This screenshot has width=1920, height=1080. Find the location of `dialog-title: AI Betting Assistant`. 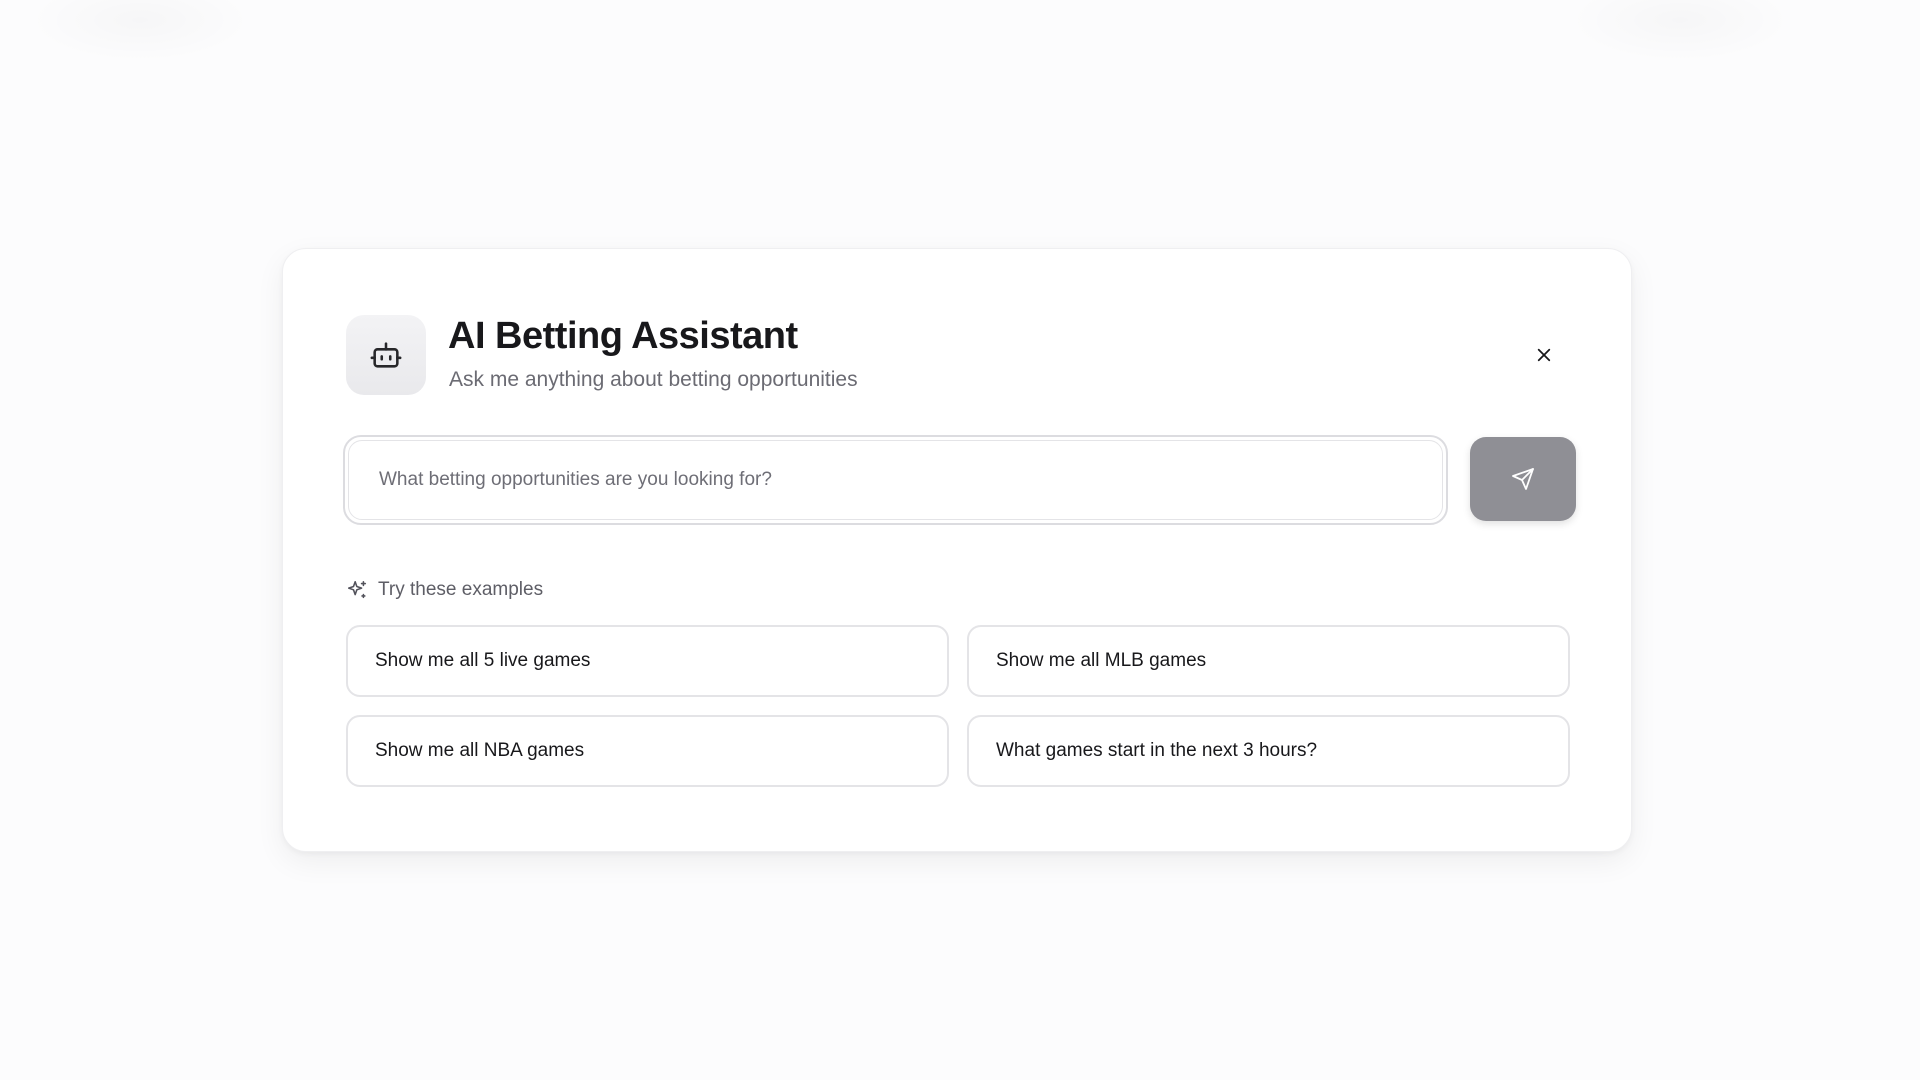

dialog-title: AI Betting Assistant is located at coordinates (623, 336).